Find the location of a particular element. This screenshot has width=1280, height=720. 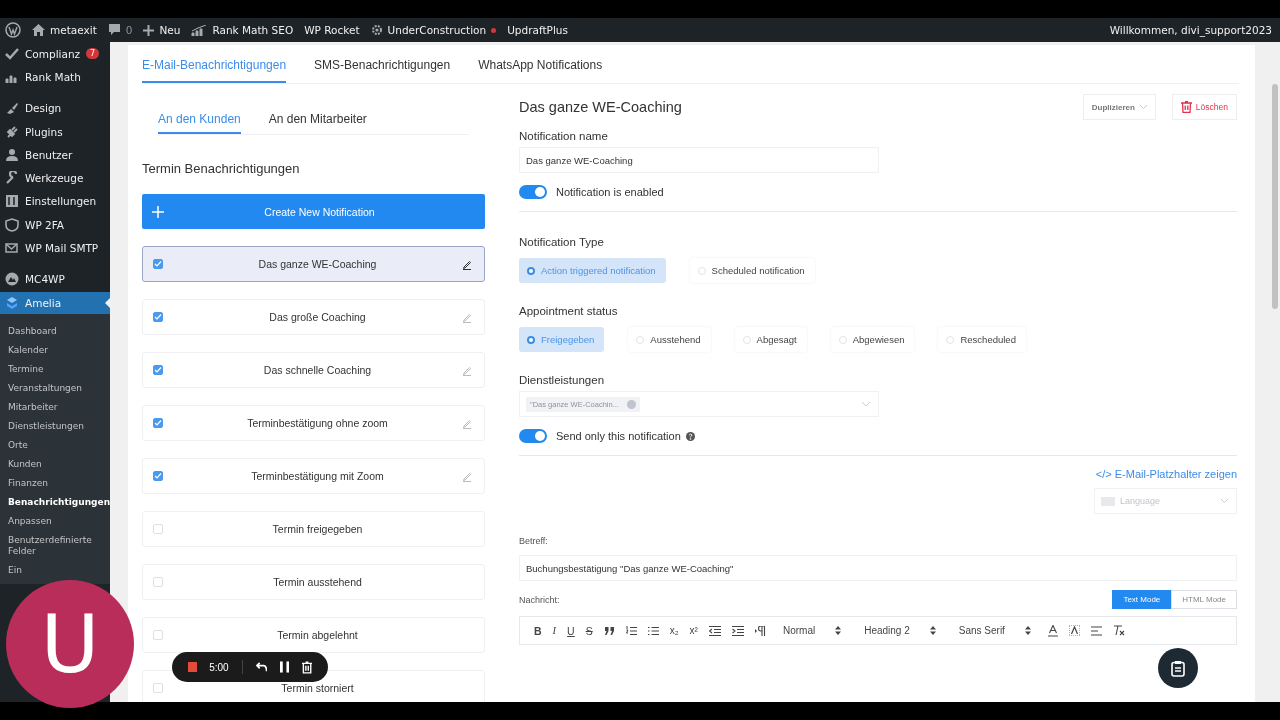

radio-option: Abgesagt is located at coordinates (770, 339).